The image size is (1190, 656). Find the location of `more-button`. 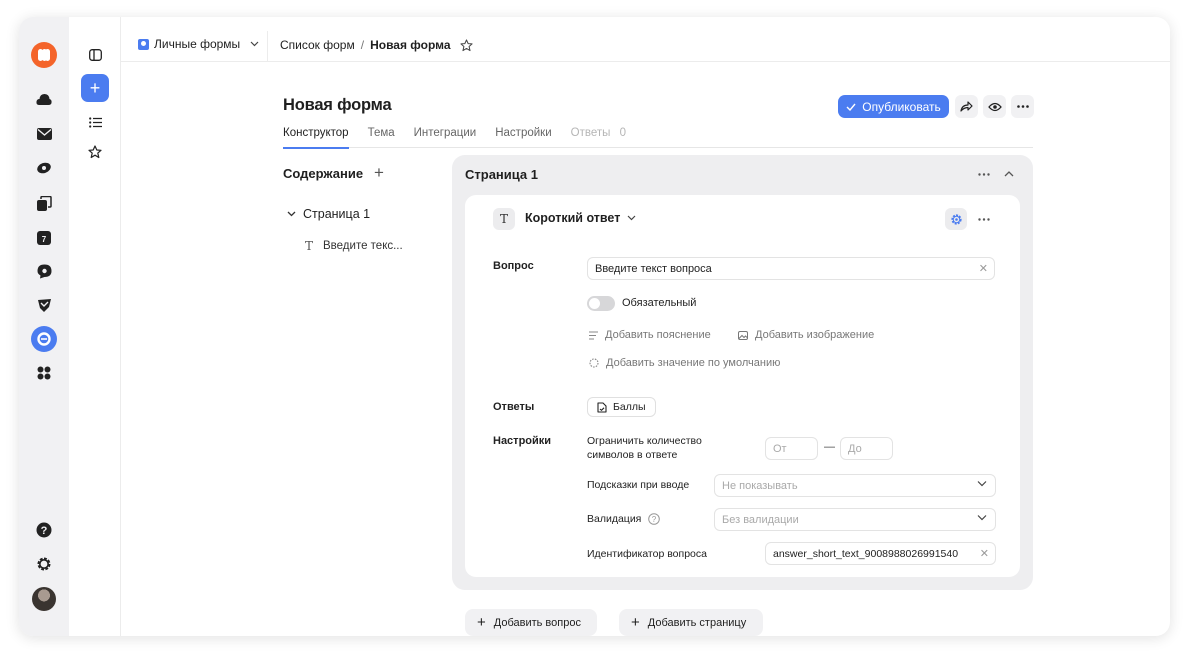

more-button is located at coordinates (1022, 106).